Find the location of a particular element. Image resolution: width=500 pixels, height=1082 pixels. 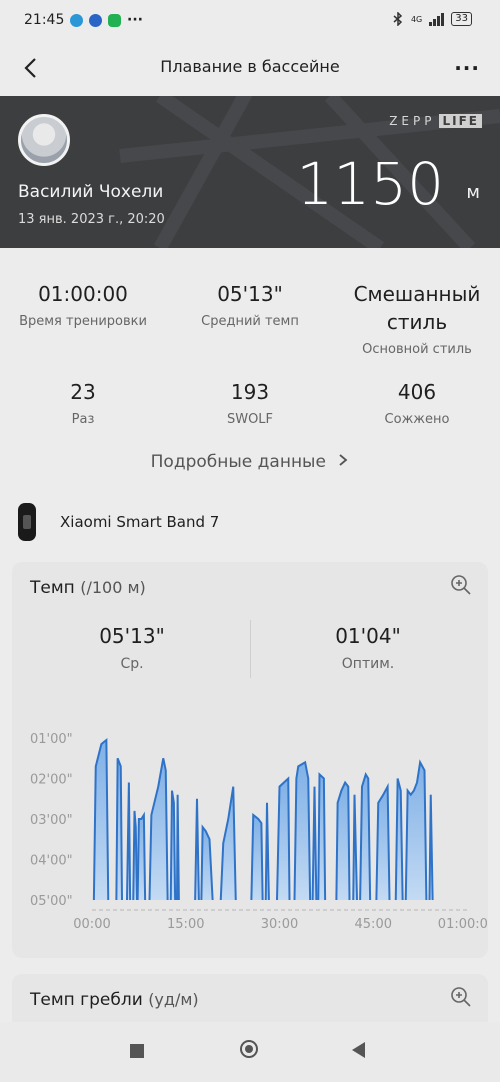

stat-value: 193 is located at coordinates (250, 392).